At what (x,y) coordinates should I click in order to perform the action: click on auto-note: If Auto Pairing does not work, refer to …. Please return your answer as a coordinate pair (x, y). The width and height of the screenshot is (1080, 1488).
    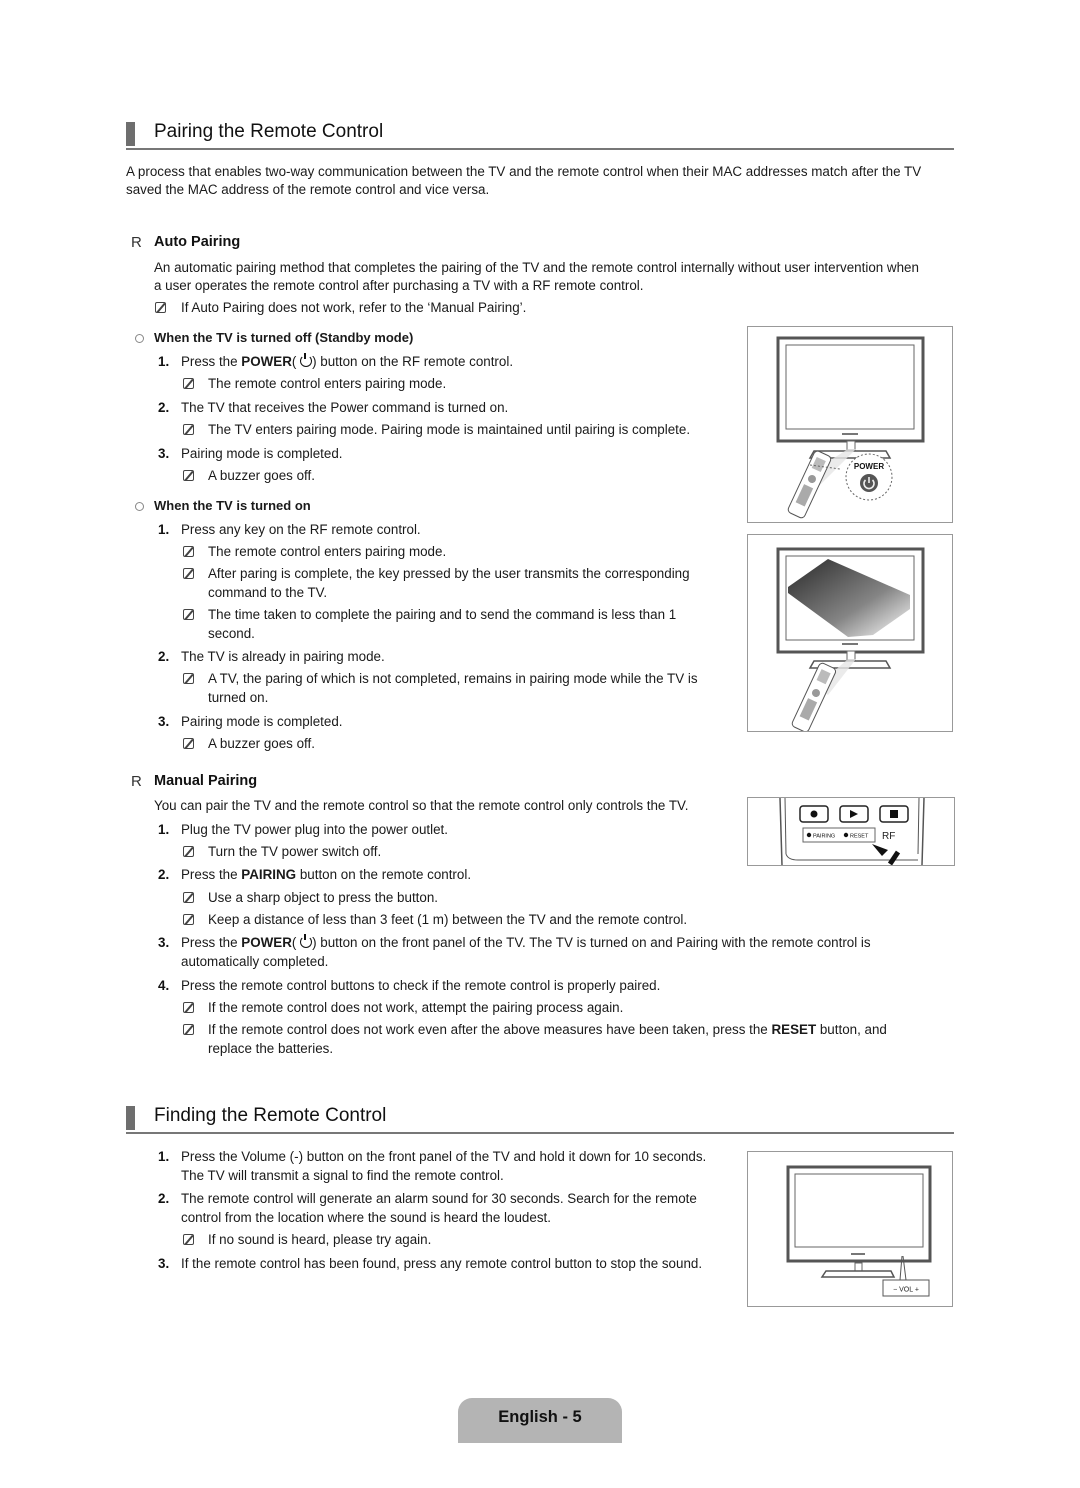
    Looking at the image, I should click on (354, 307).